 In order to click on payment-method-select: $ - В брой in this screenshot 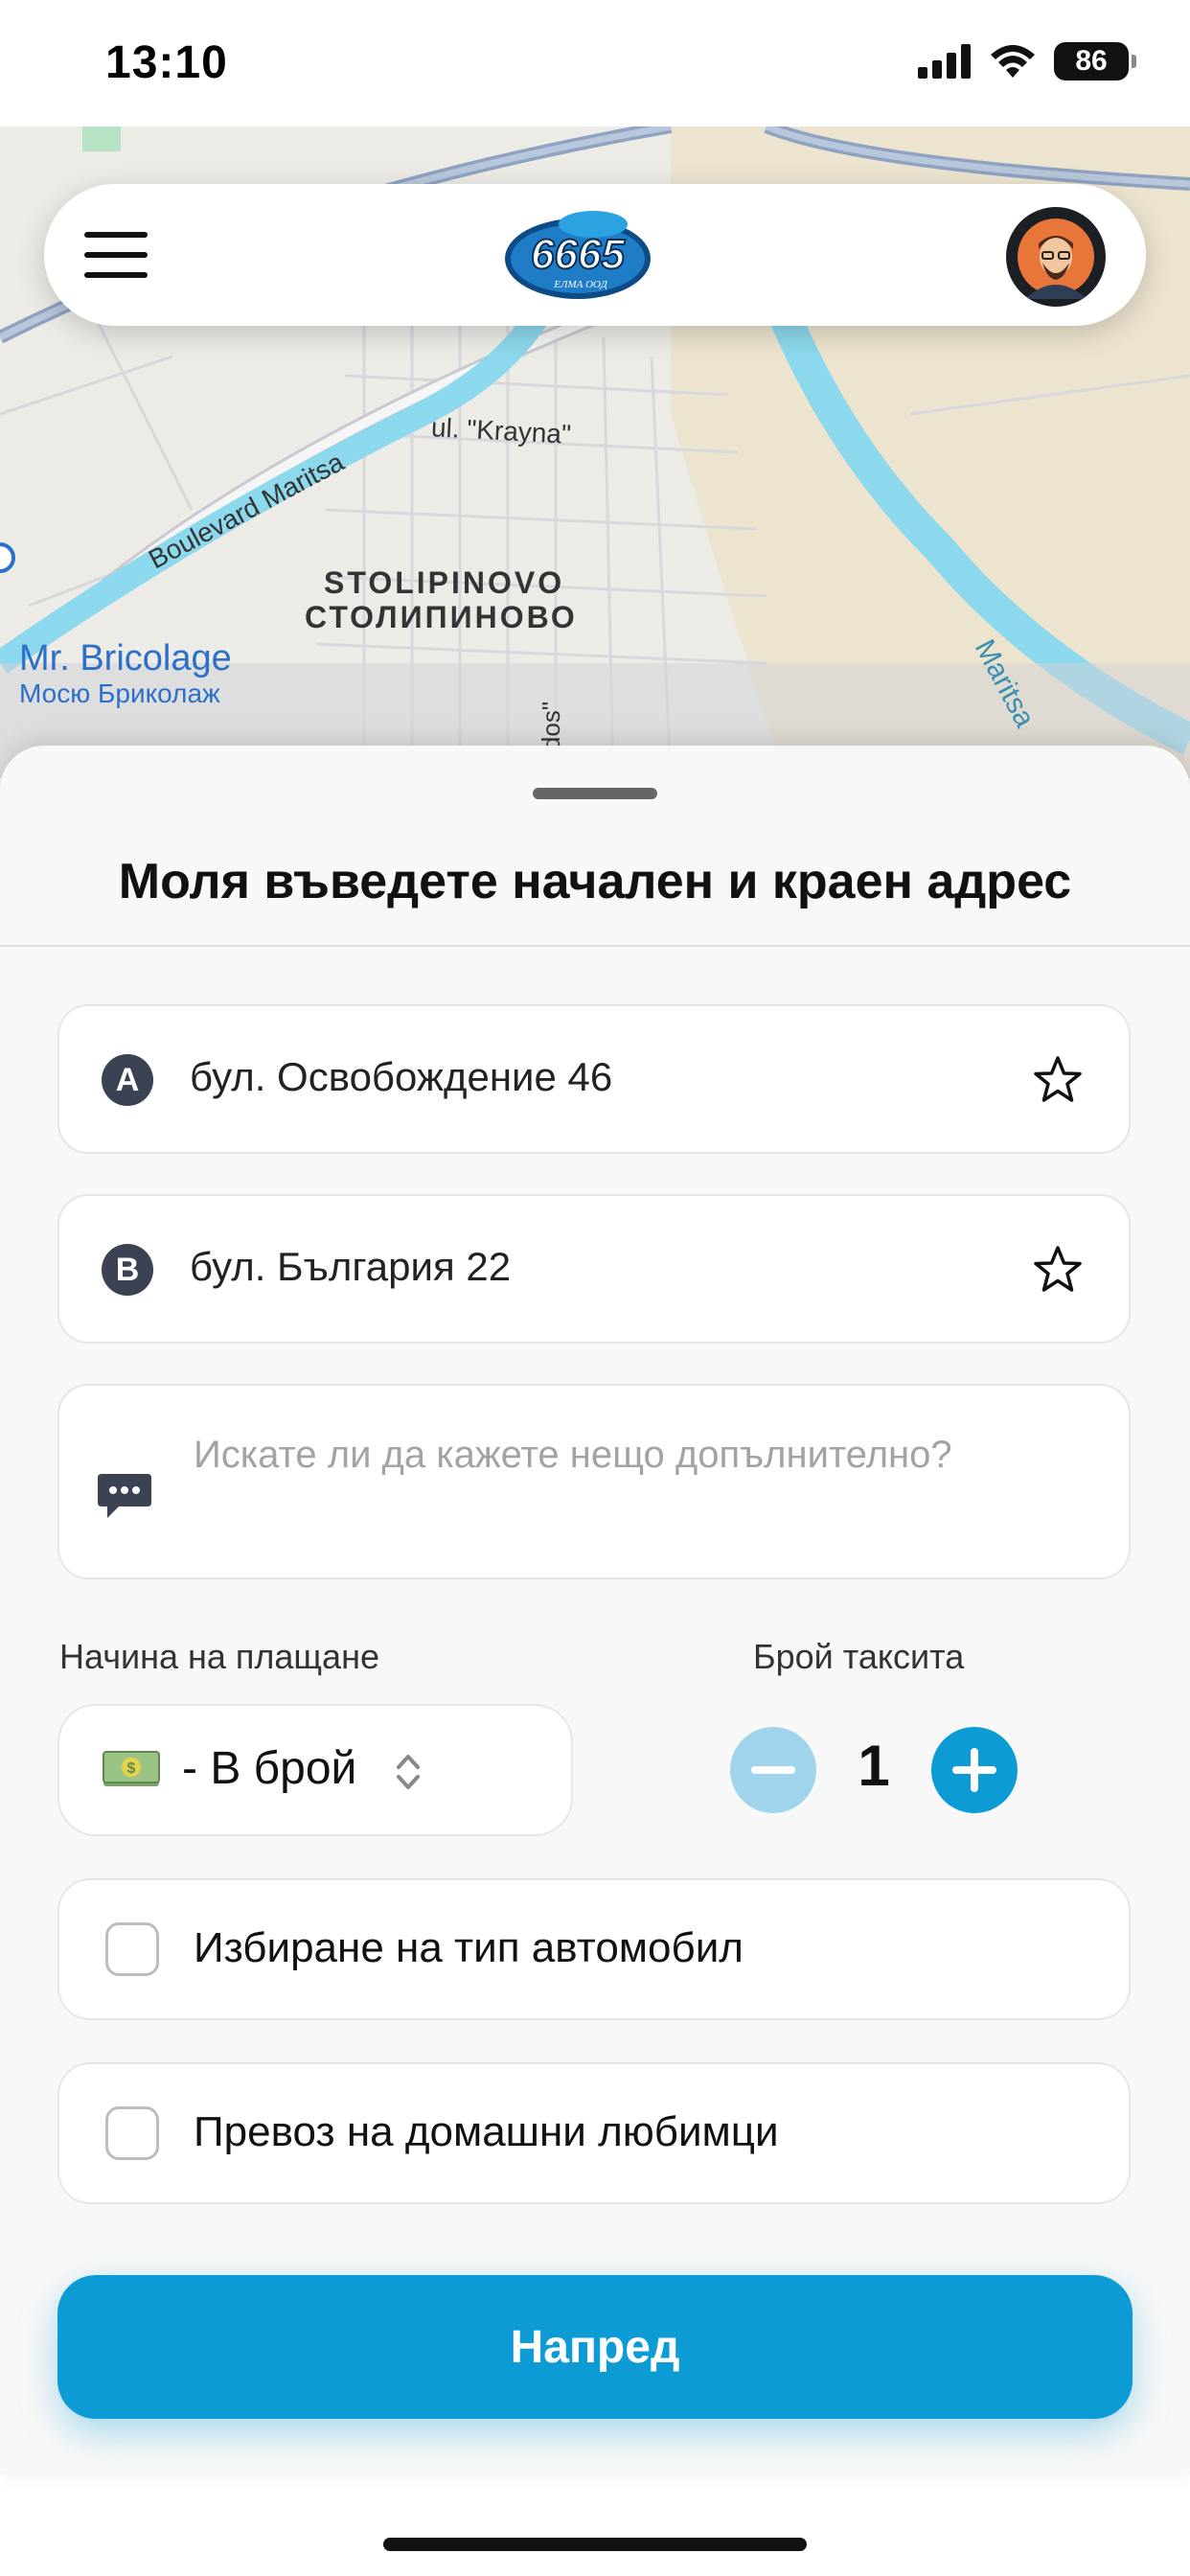, I will do `click(315, 1770)`.